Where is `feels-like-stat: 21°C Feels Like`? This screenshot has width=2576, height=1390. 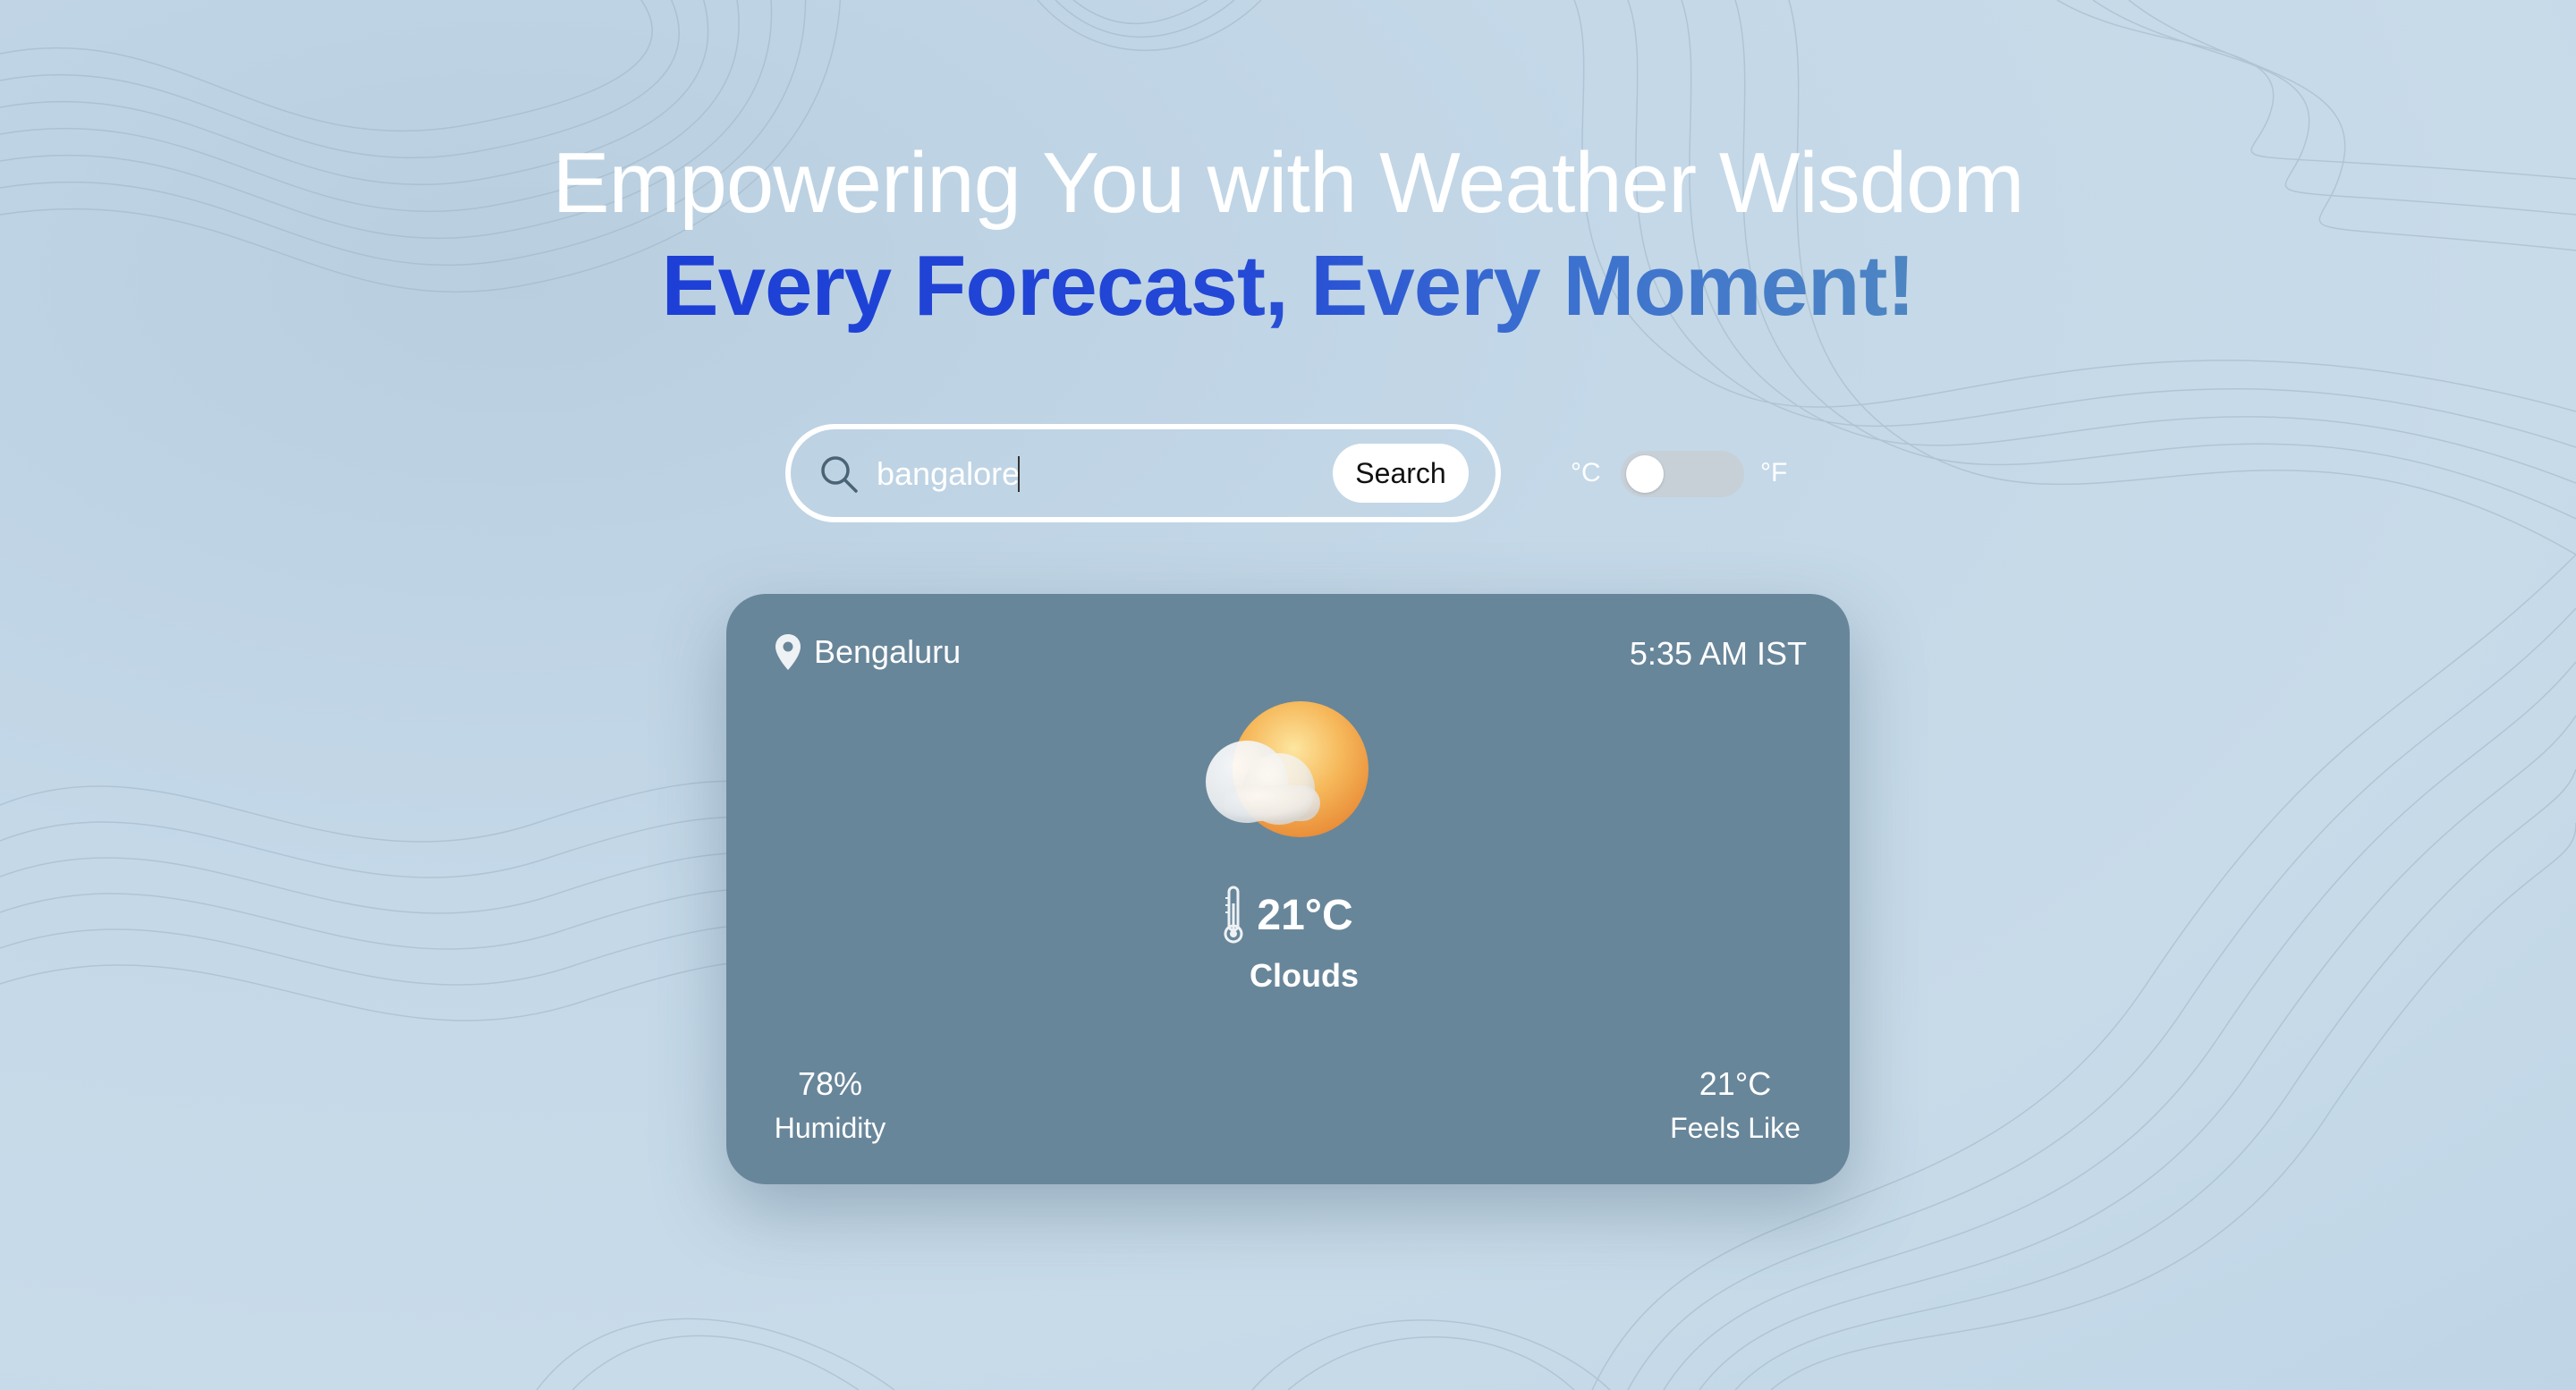
feels-like-stat: 21°C Feels Like is located at coordinates (1735, 1108).